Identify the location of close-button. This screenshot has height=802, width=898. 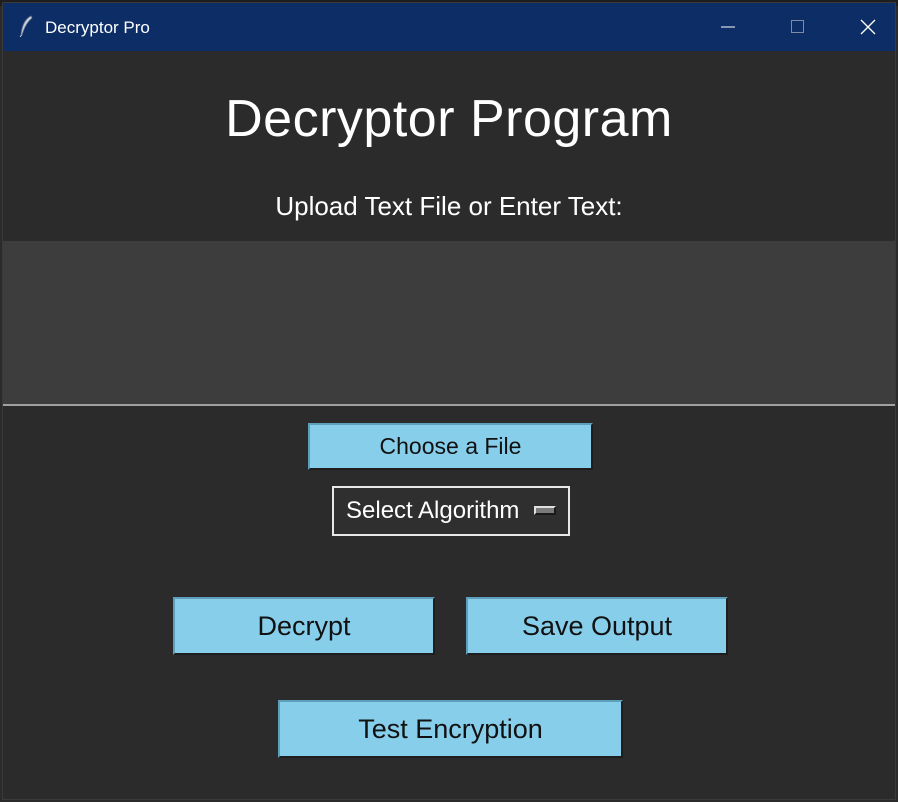
(865, 27).